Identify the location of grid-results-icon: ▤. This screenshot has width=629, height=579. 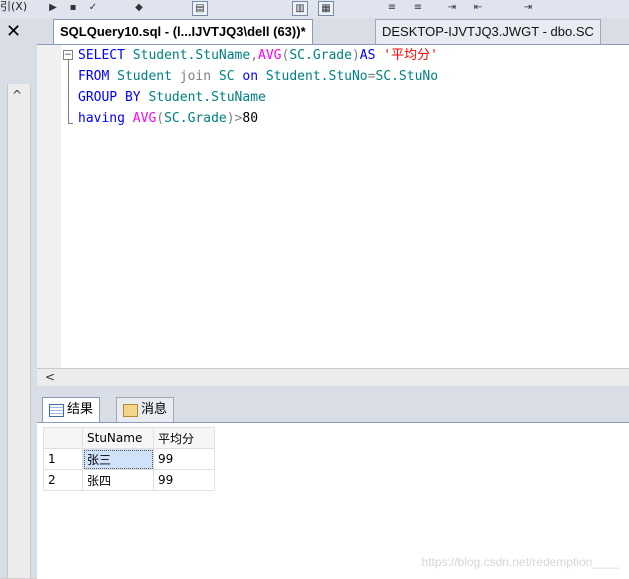
(200, 8).